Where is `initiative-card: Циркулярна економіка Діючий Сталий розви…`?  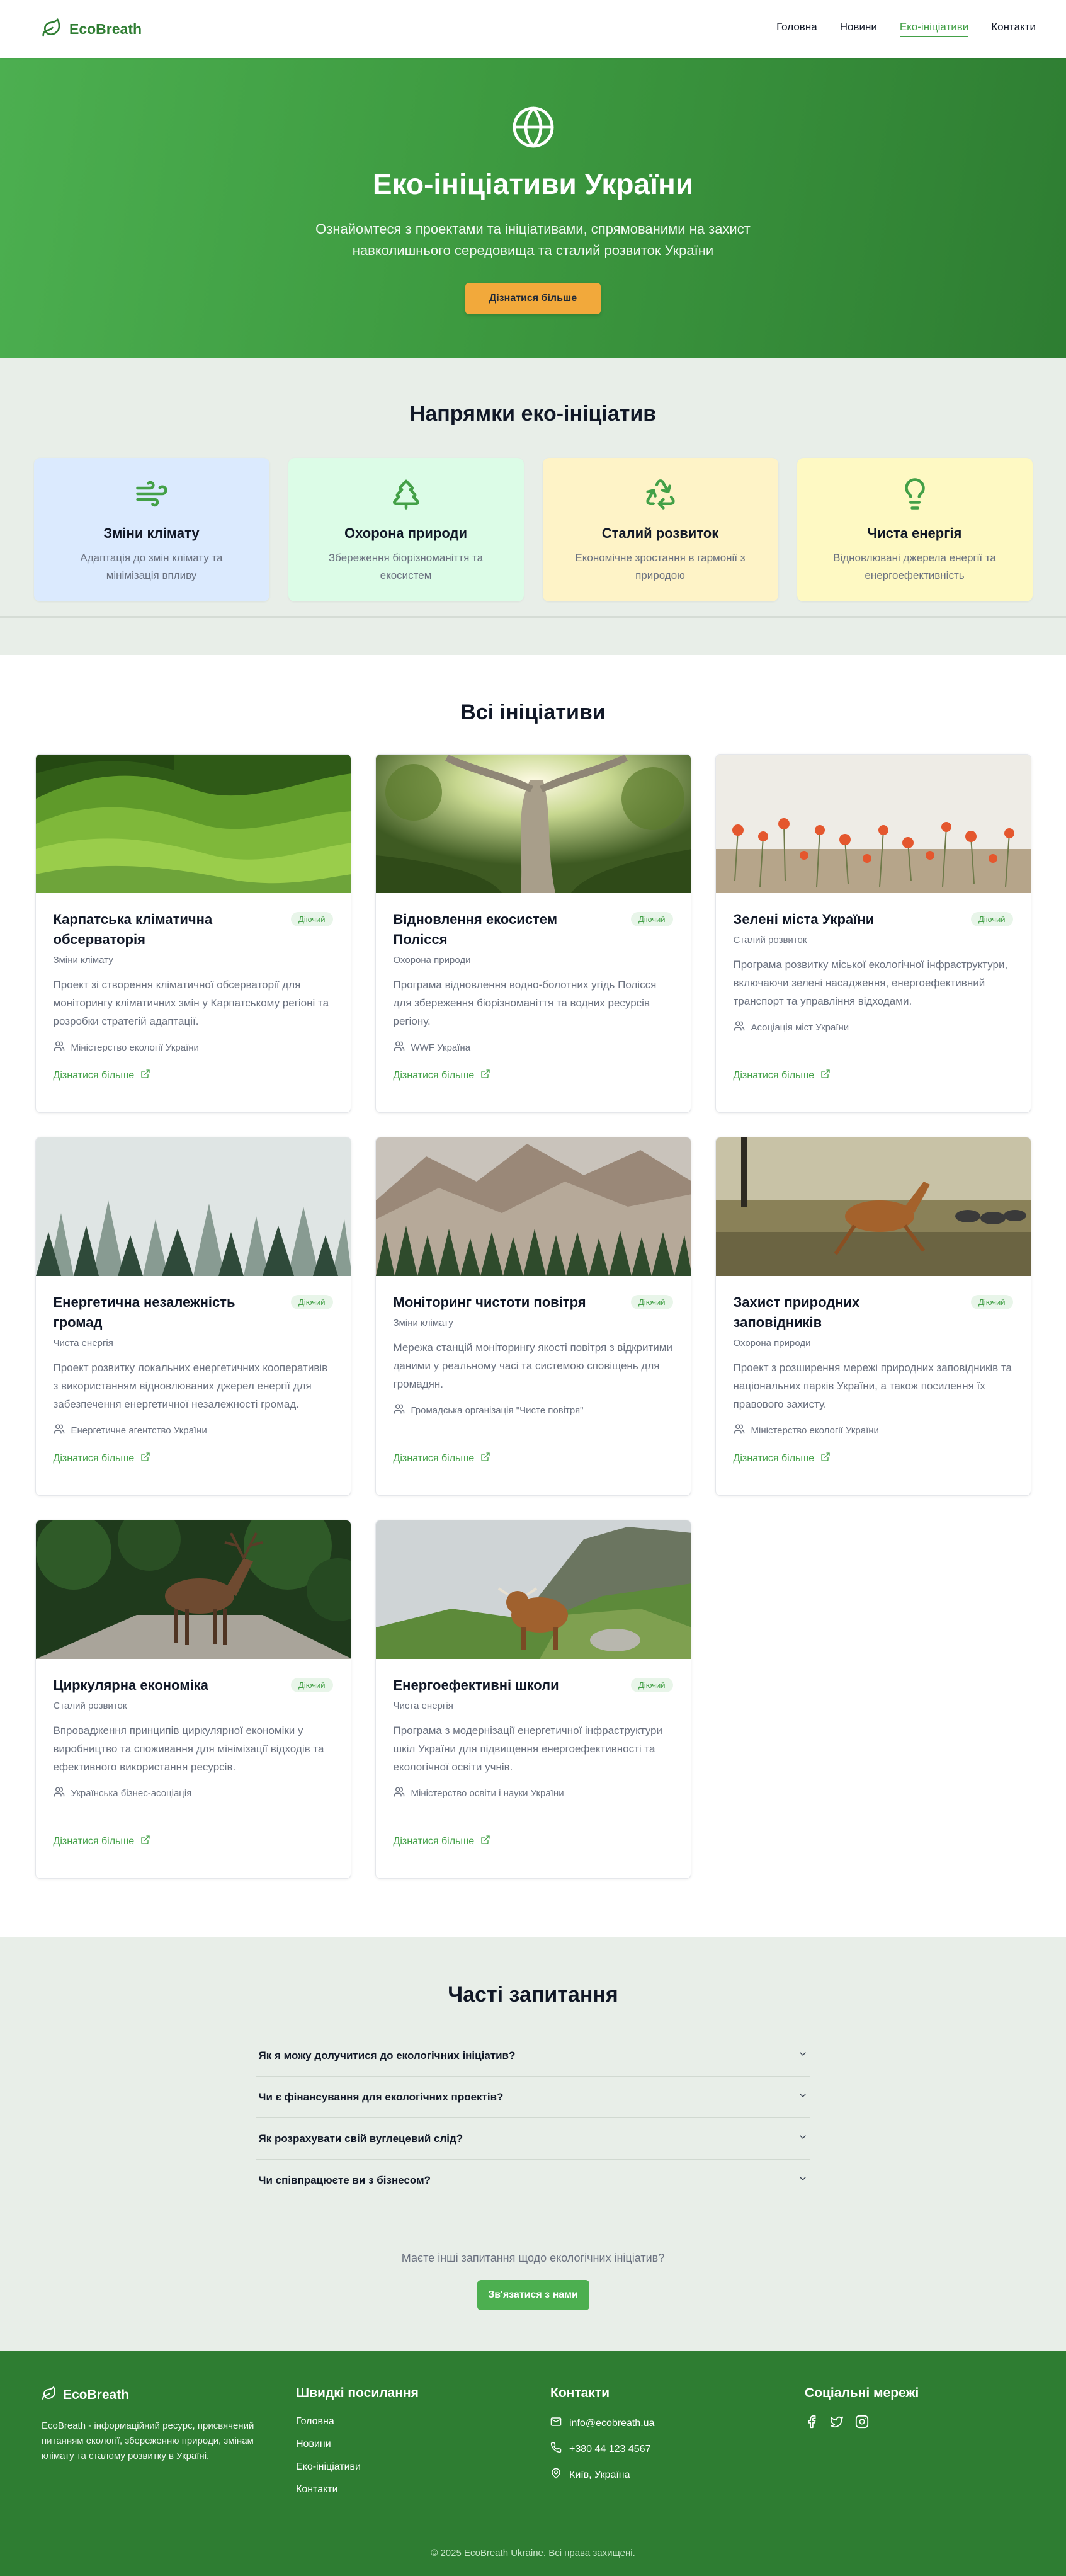
initiative-card: Циркулярна економіка Діючий Сталий розви… is located at coordinates (193, 1699).